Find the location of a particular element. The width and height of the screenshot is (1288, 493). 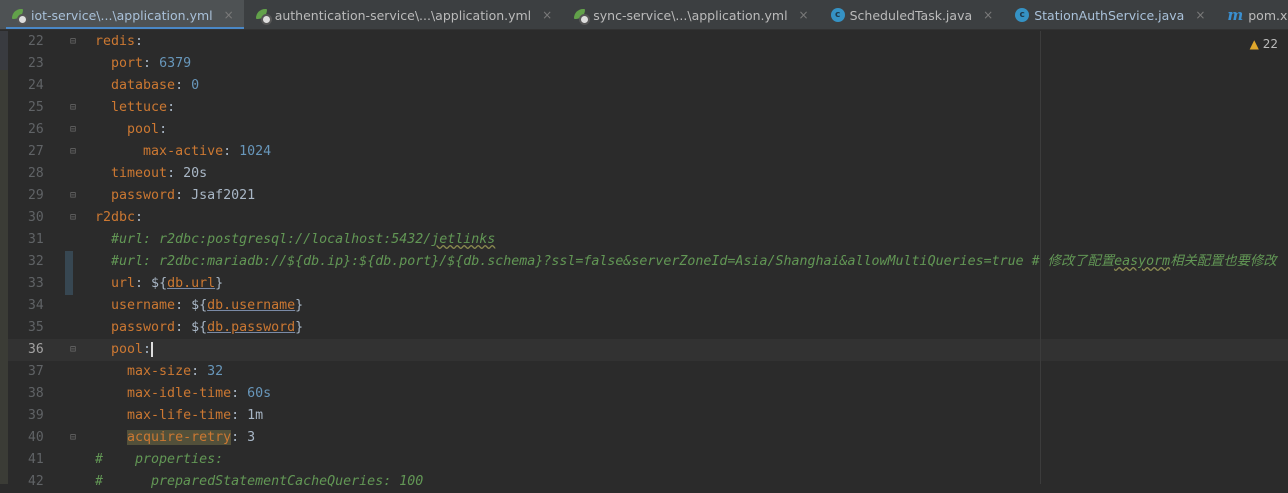

code-token: redis is located at coordinates (115, 41).